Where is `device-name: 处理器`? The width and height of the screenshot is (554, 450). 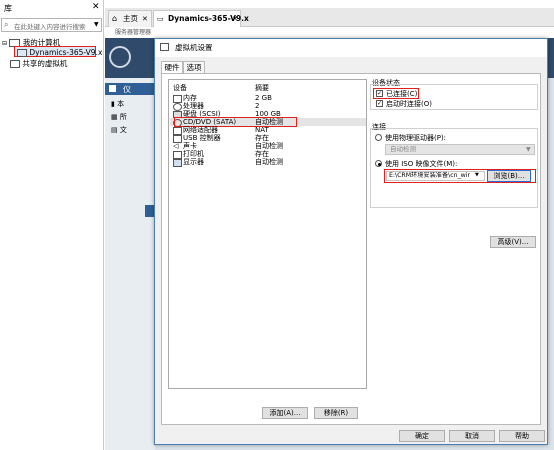
device-name: 处理器 is located at coordinates (193, 106).